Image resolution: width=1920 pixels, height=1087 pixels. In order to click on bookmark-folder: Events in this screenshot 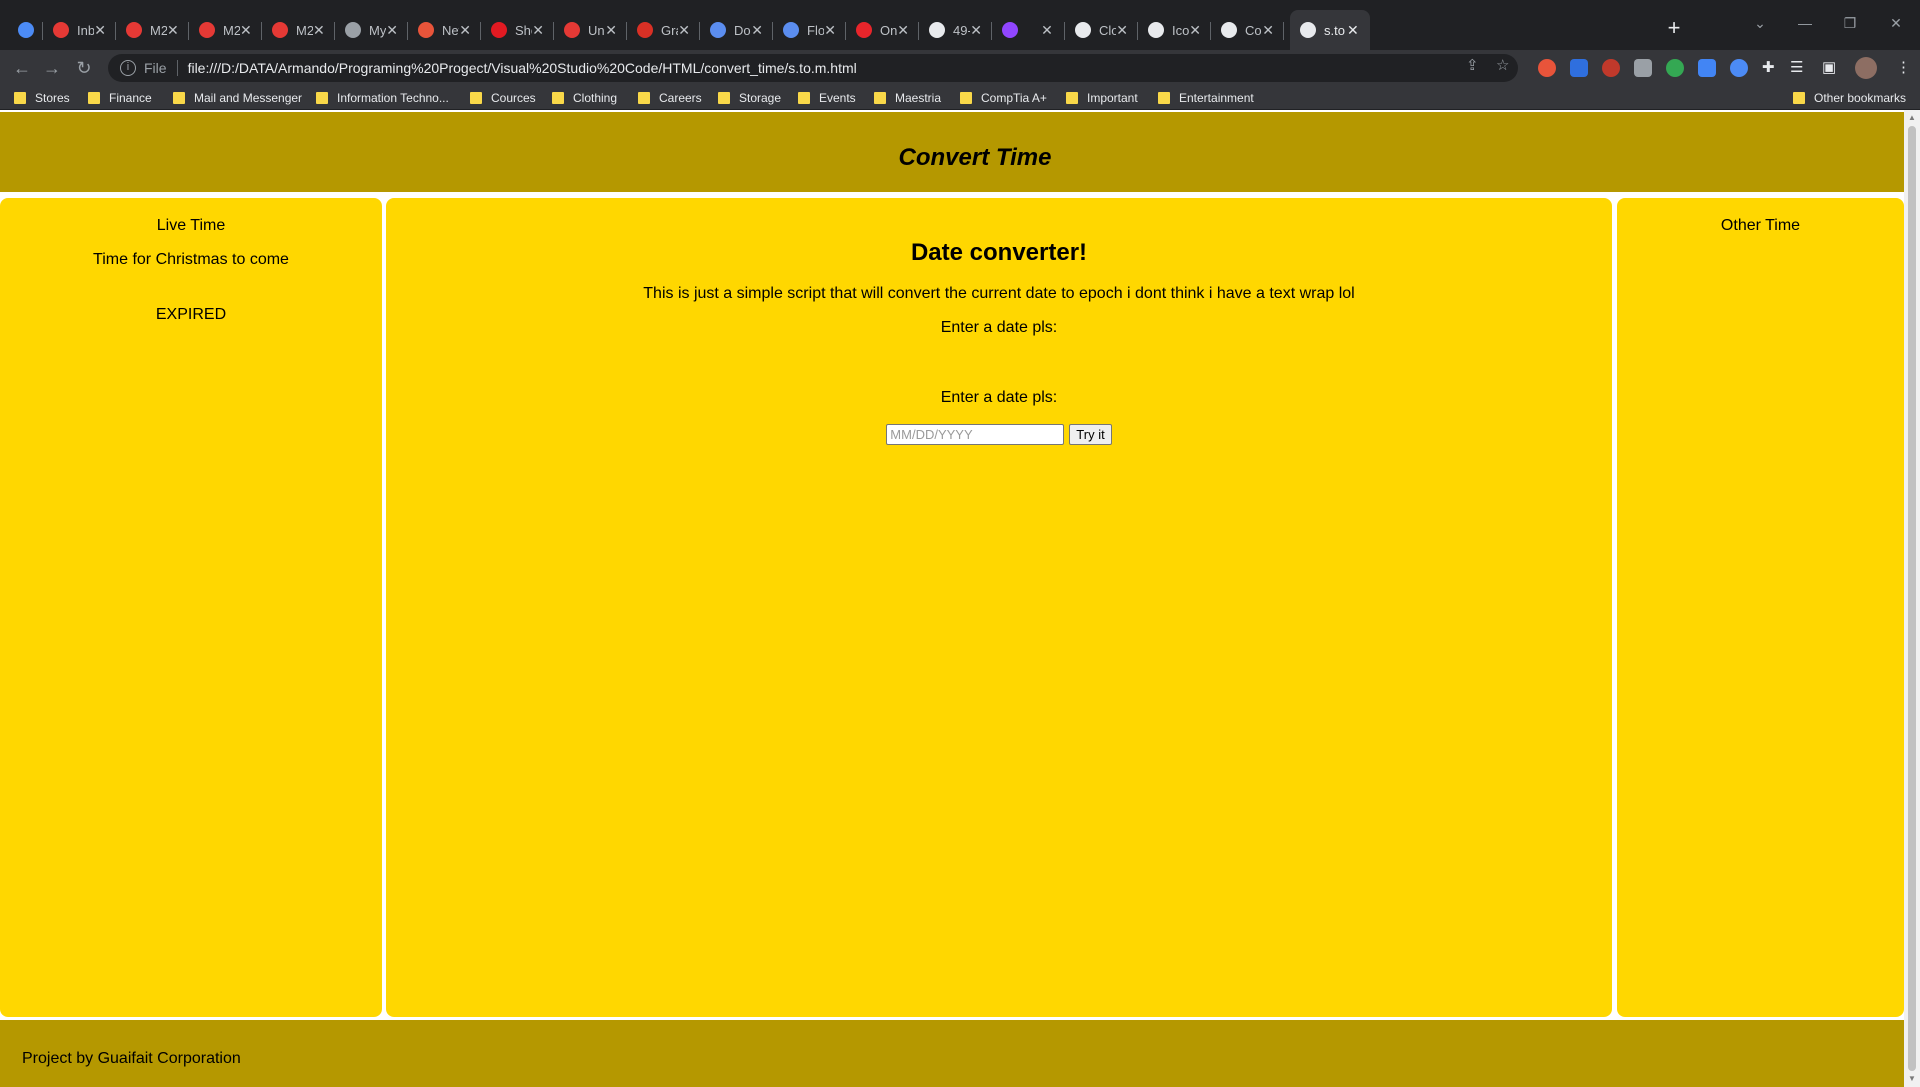, I will do `click(827, 98)`.